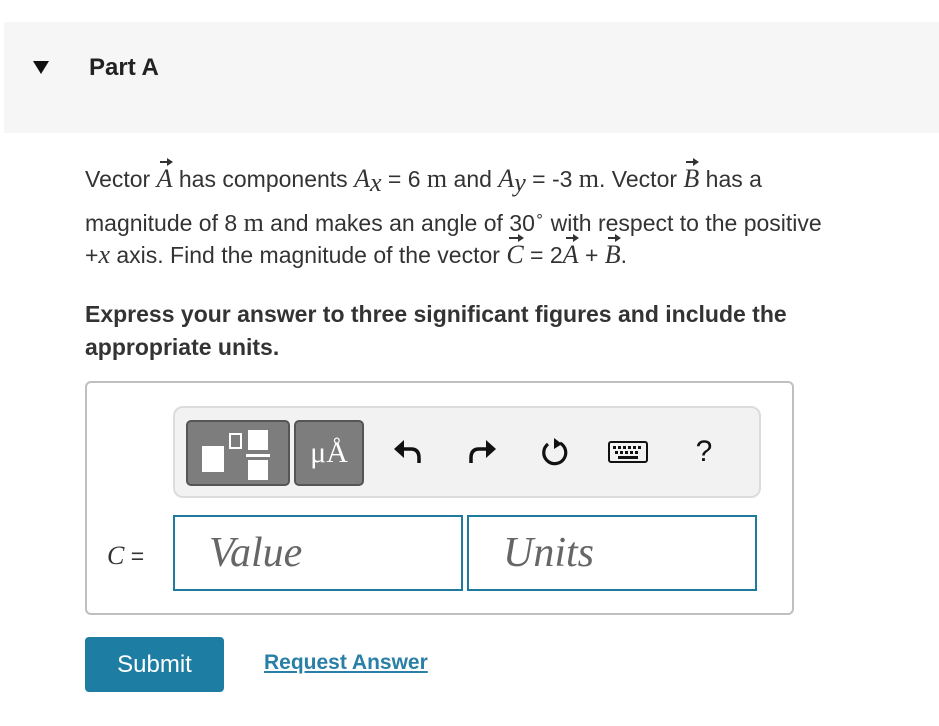 Image resolution: width=939 pixels, height=726 pixels. I want to click on redo-icon, so click(482, 452).